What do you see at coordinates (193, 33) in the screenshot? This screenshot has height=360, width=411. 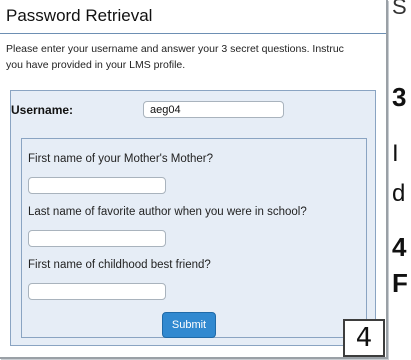 I see `title-divider` at bounding box center [193, 33].